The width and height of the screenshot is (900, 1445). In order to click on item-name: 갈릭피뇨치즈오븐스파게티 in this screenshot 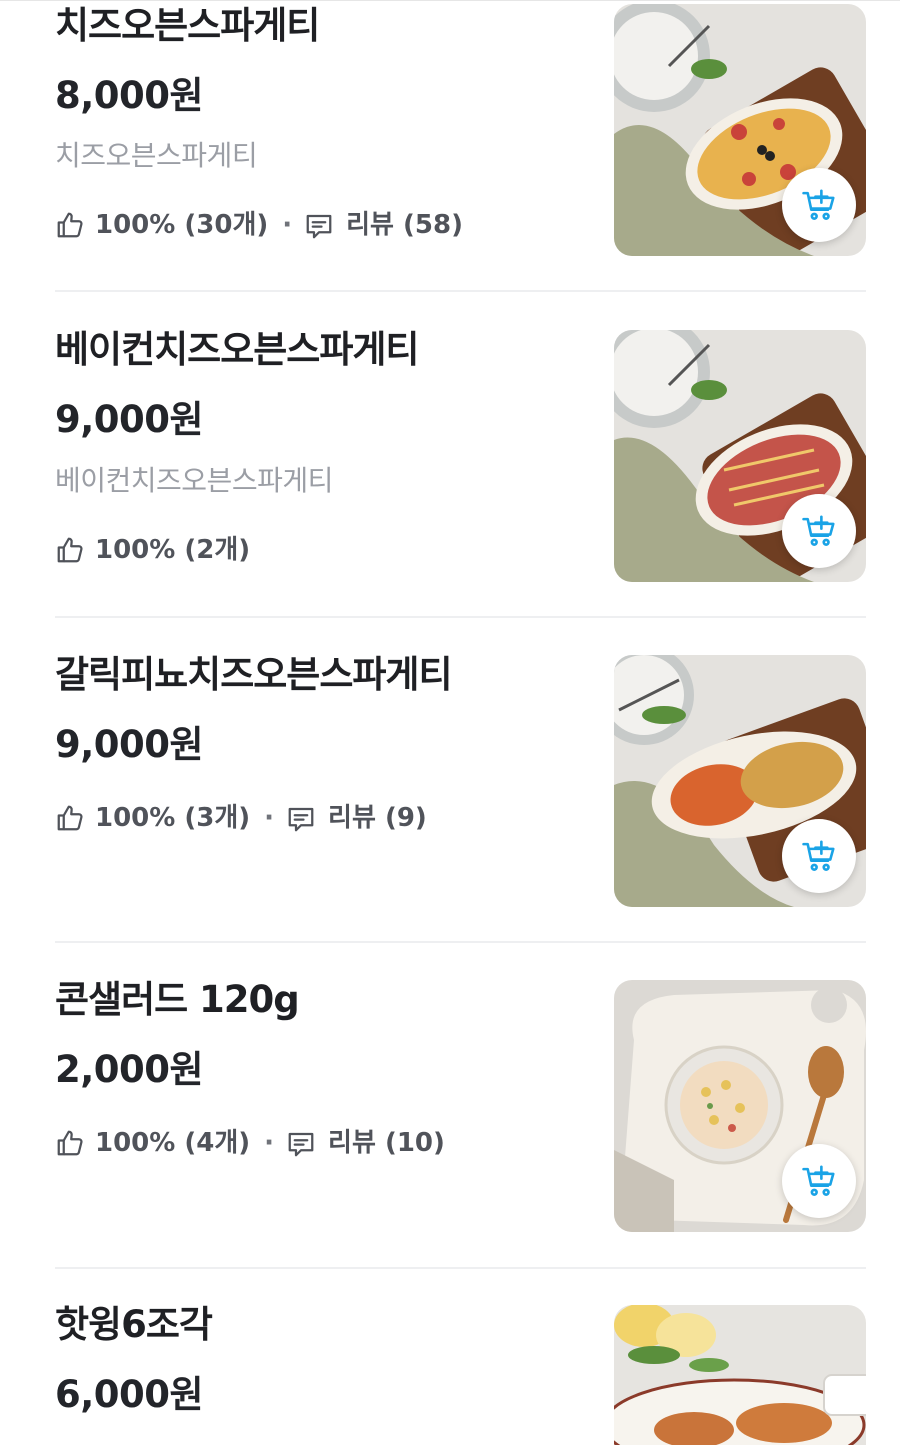, I will do `click(253, 674)`.